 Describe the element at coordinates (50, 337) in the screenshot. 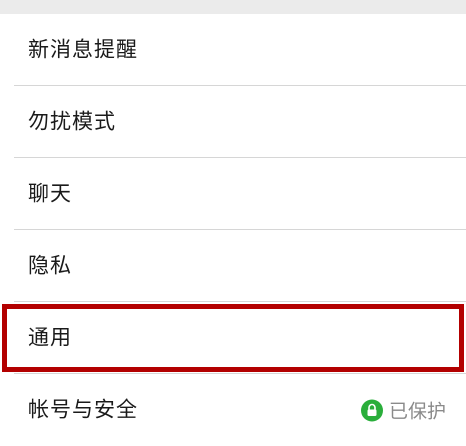

I see `settings-item-label: 通用` at that location.